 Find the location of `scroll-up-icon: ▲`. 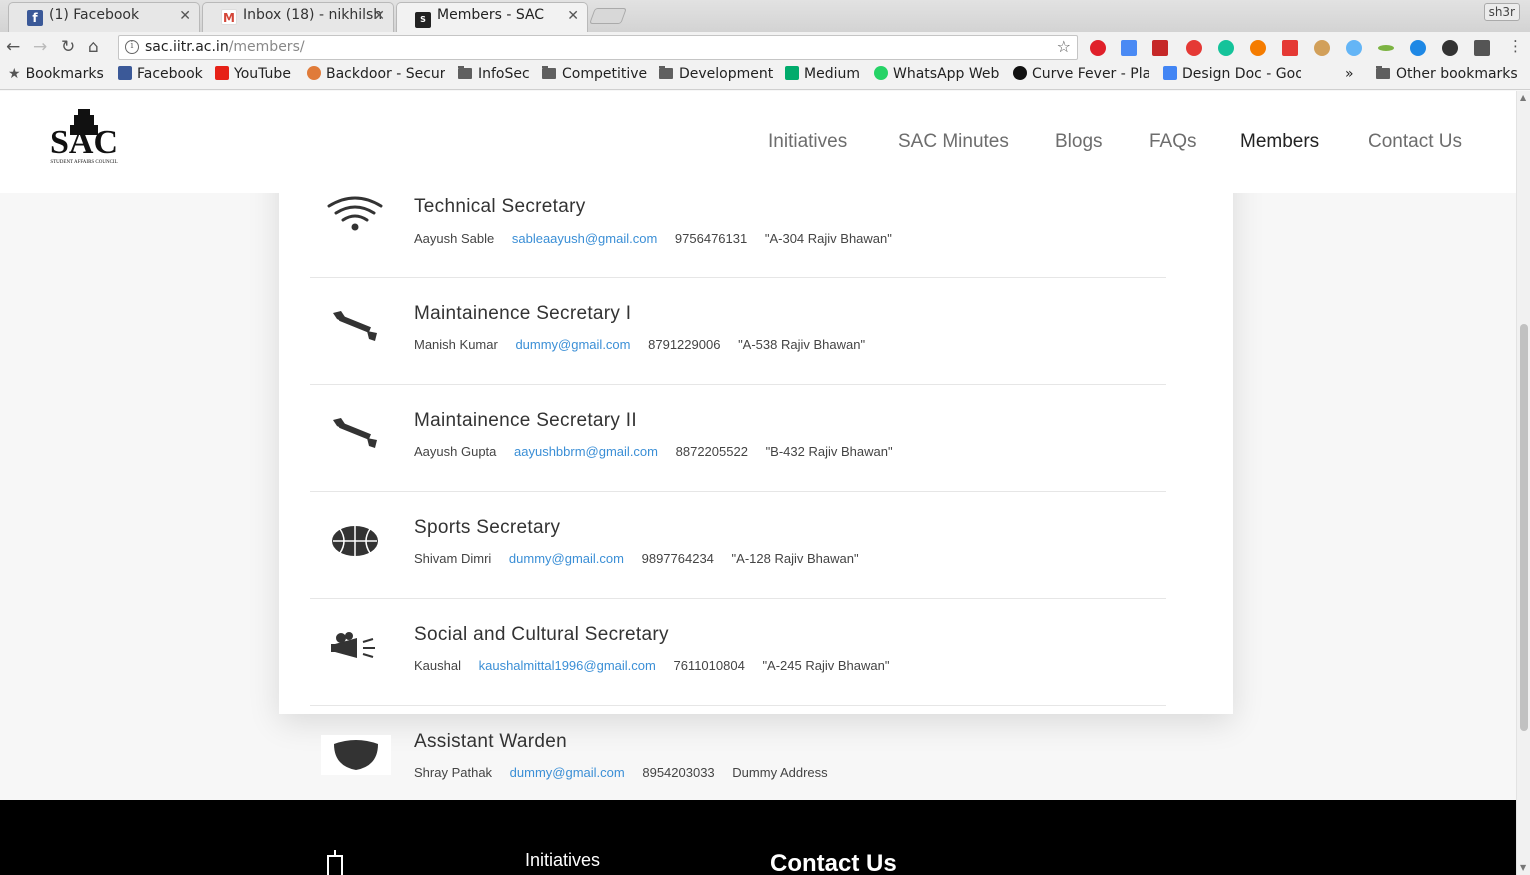

scroll-up-icon: ▲ is located at coordinates (1523, 97).